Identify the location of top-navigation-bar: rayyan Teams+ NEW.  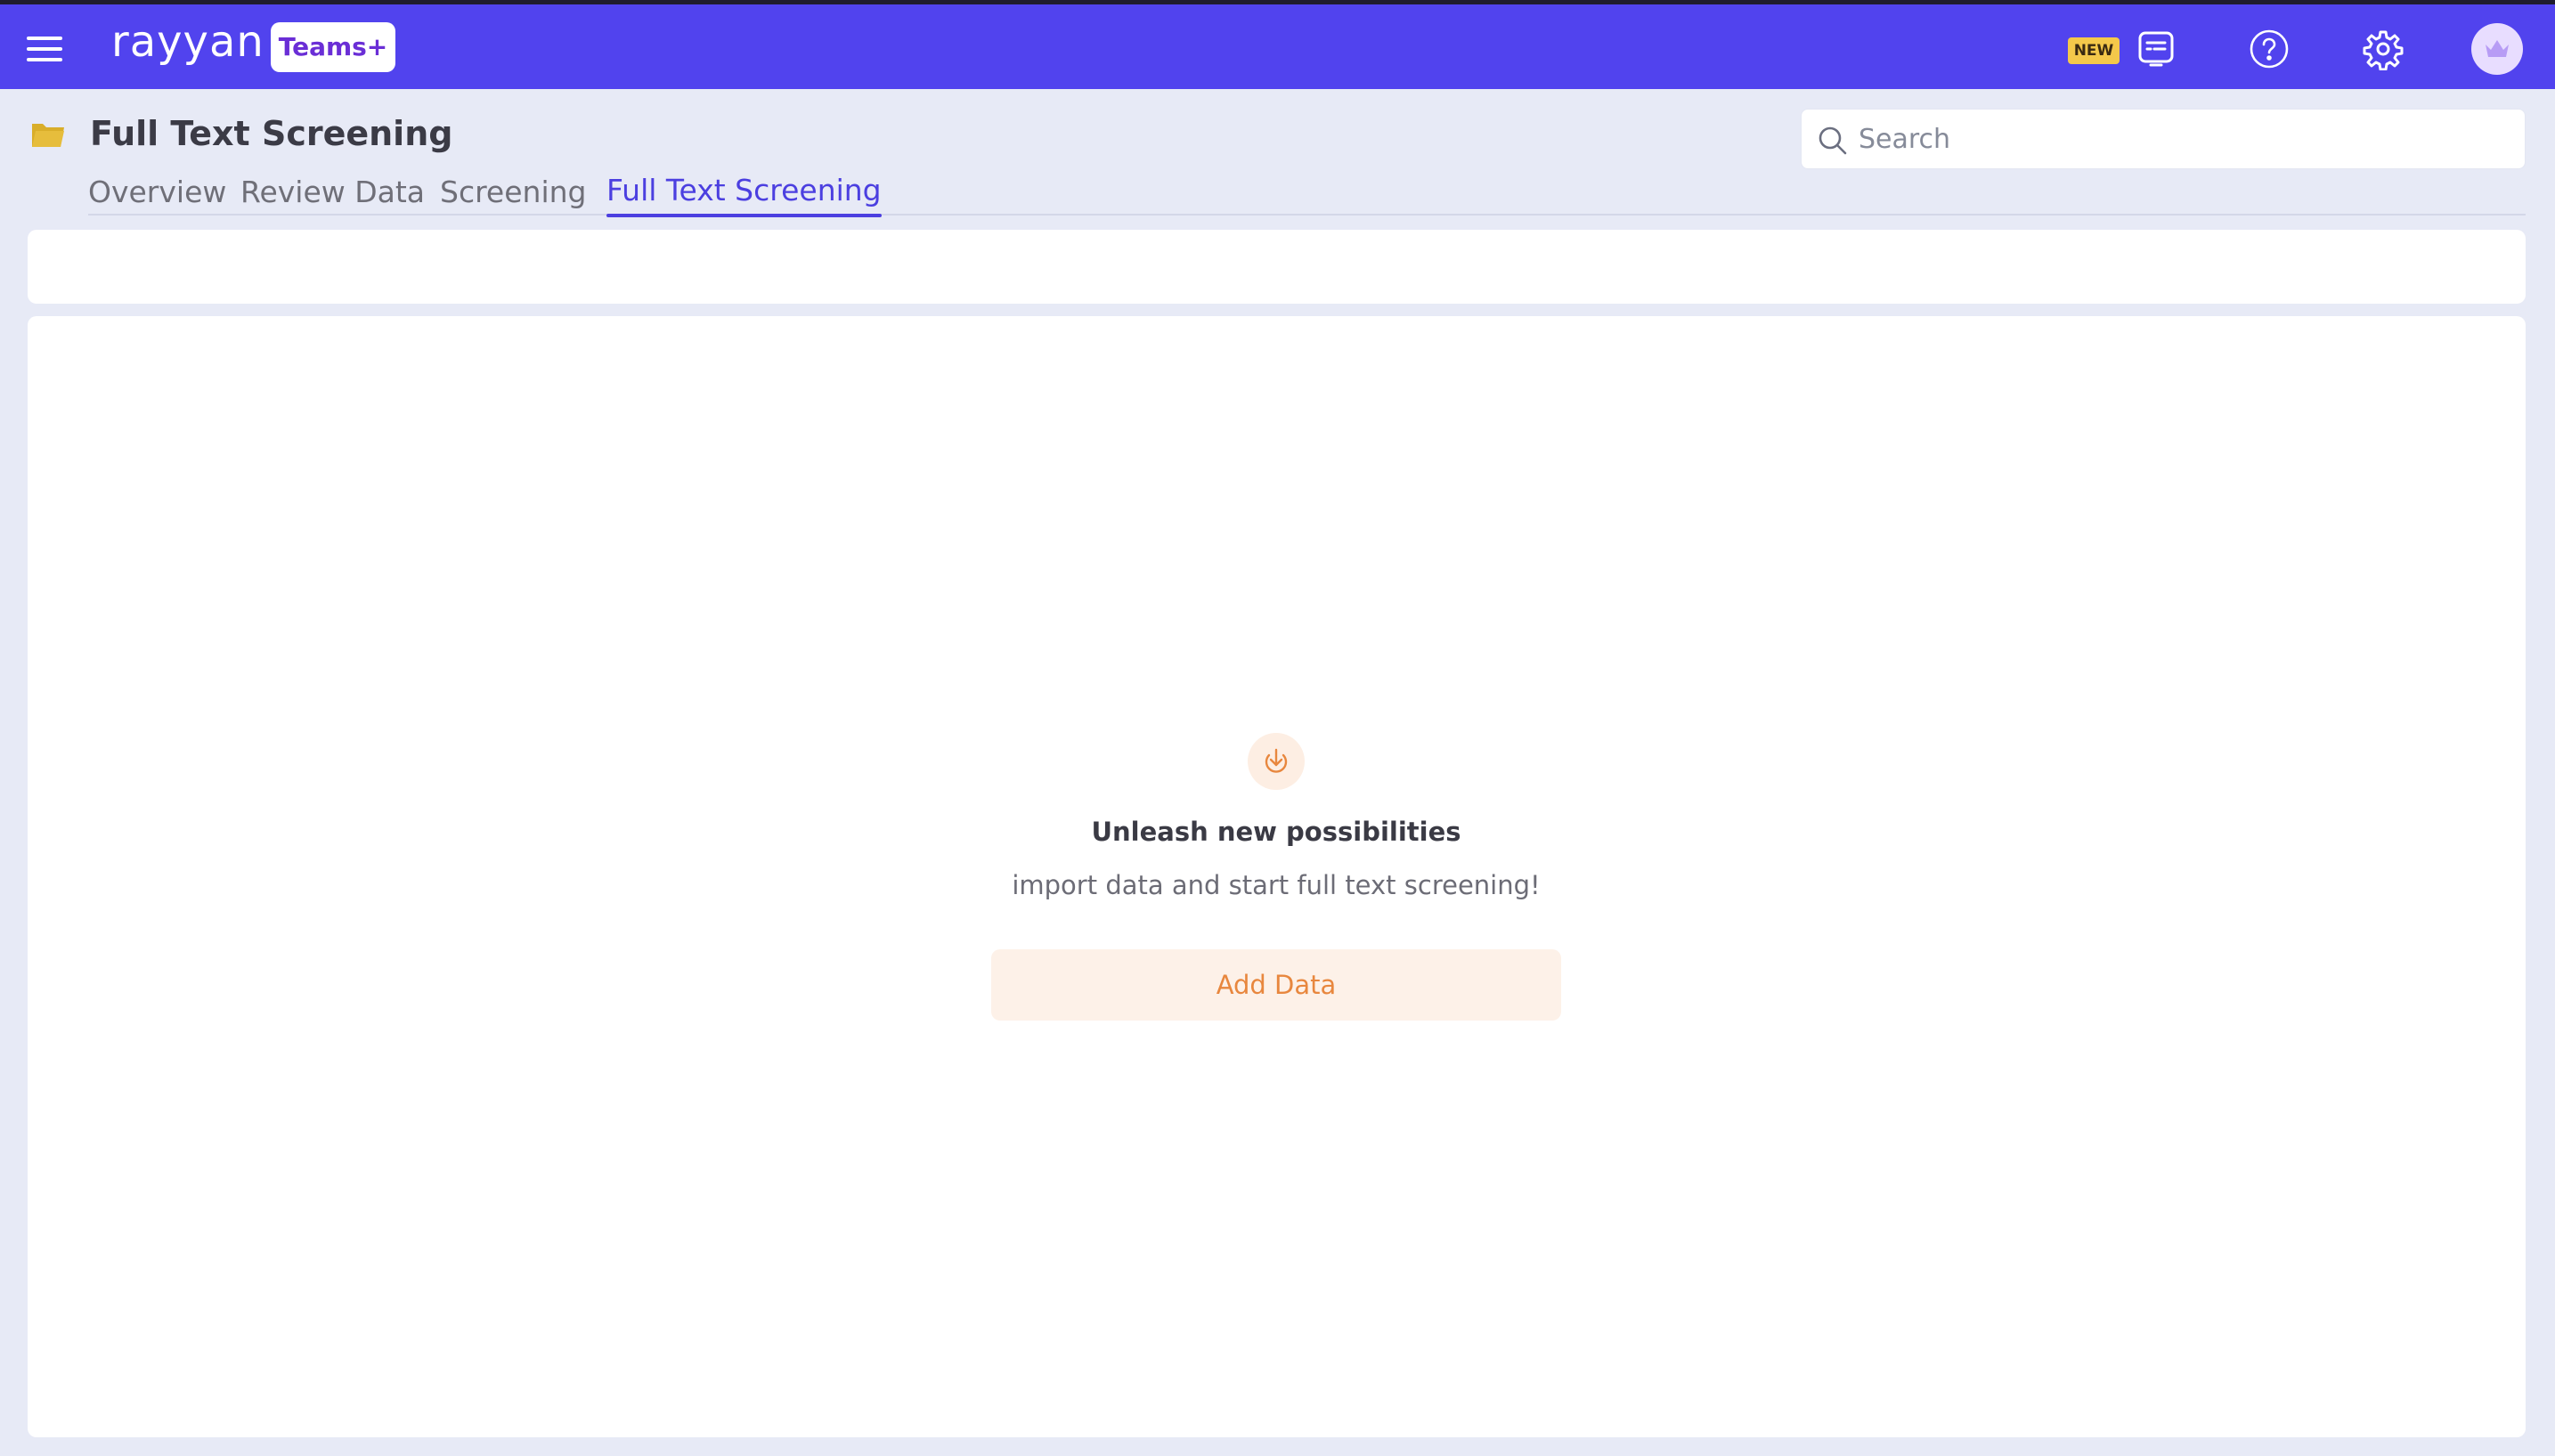
(1277, 44).